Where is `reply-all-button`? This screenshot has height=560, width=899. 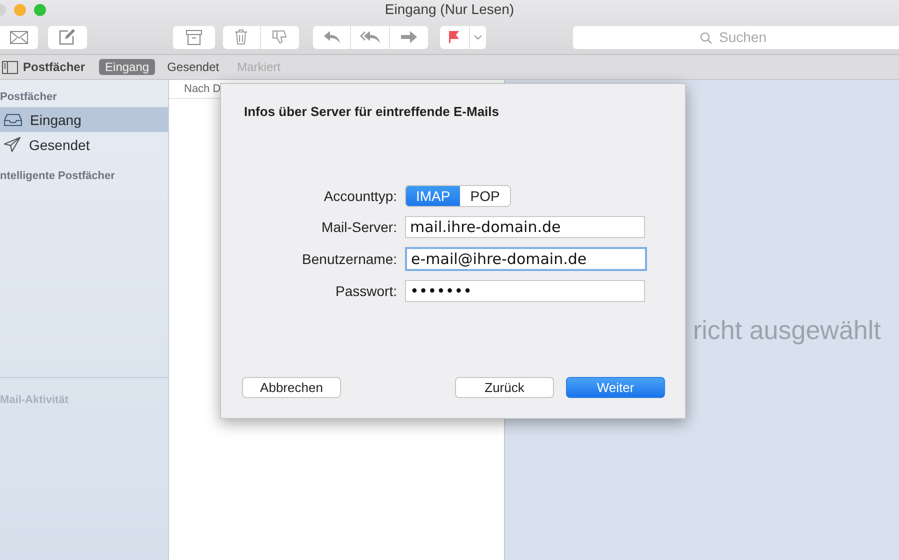
reply-all-button is located at coordinates (370, 37).